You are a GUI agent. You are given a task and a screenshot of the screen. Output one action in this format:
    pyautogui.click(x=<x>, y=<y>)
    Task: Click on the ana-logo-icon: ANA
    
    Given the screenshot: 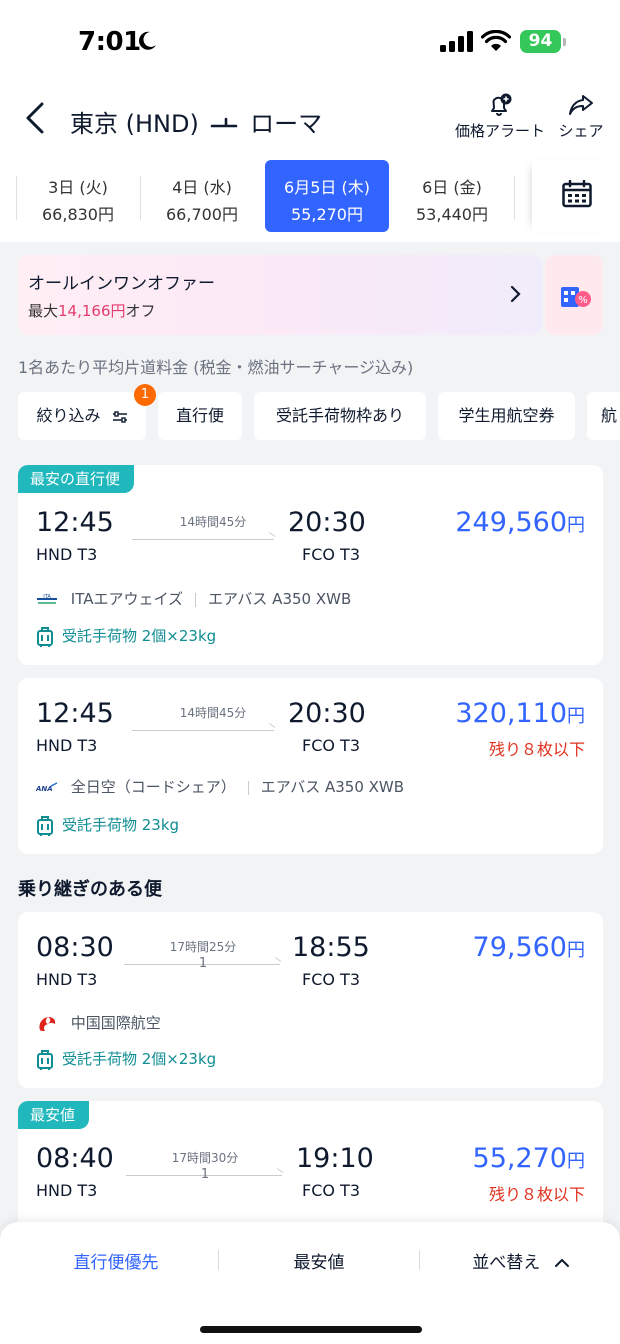 What is the action you would take?
    pyautogui.click(x=47, y=787)
    